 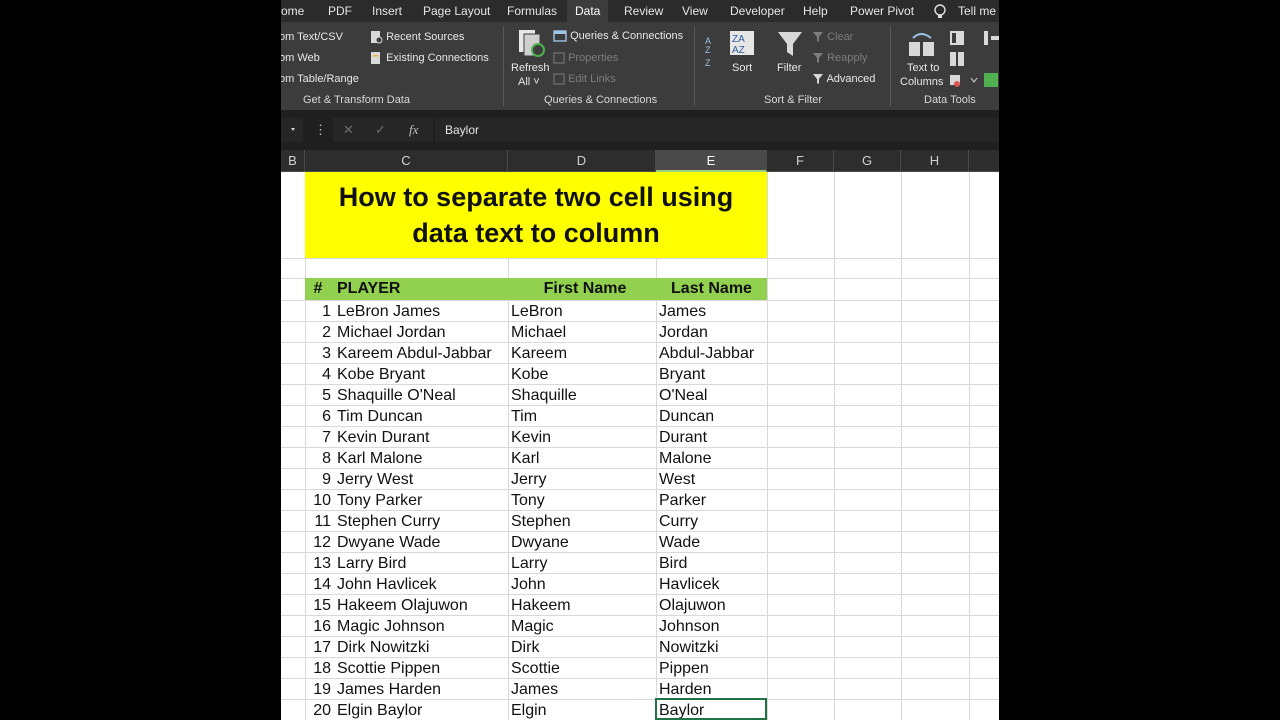 I want to click on cell-number: 20, so click(x=318, y=710).